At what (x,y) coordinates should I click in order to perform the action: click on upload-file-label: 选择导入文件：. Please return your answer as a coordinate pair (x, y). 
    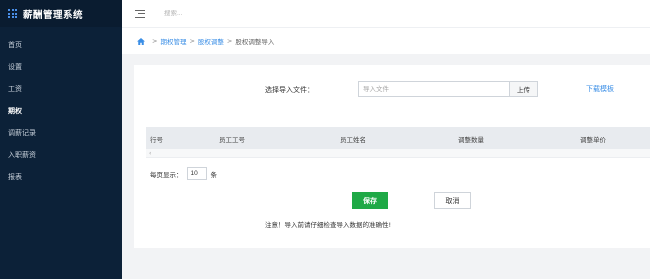
    Looking at the image, I should click on (289, 90).